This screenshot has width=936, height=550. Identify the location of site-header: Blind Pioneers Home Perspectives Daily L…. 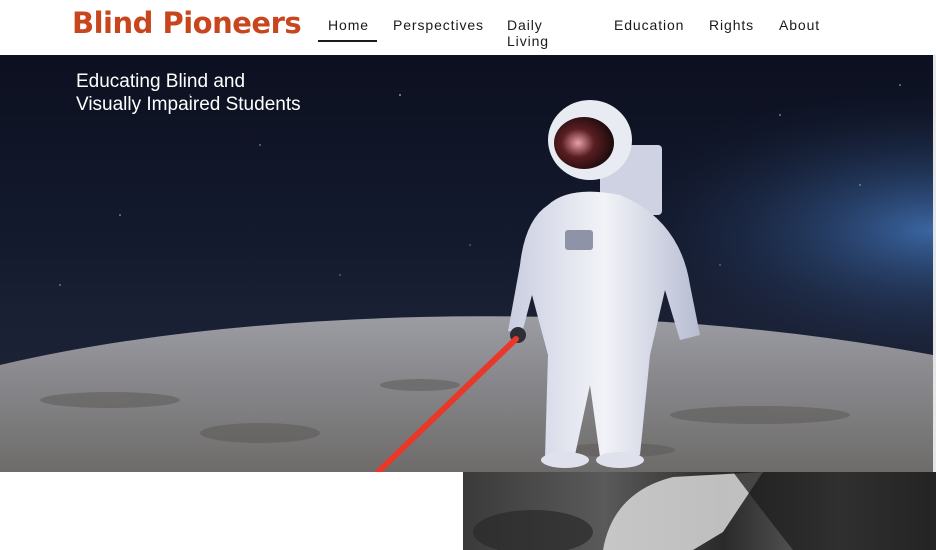
(468, 27).